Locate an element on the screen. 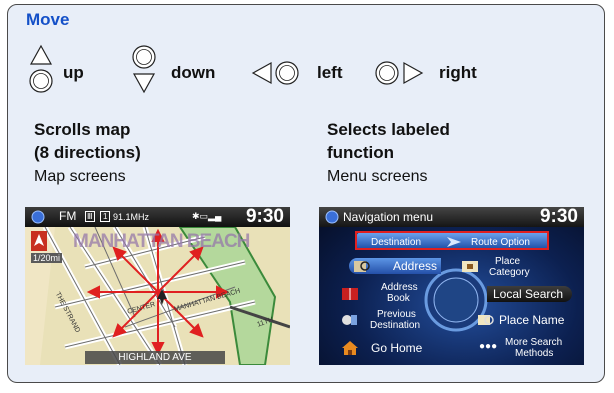  go-home-label: Go Home is located at coordinates (396, 348).